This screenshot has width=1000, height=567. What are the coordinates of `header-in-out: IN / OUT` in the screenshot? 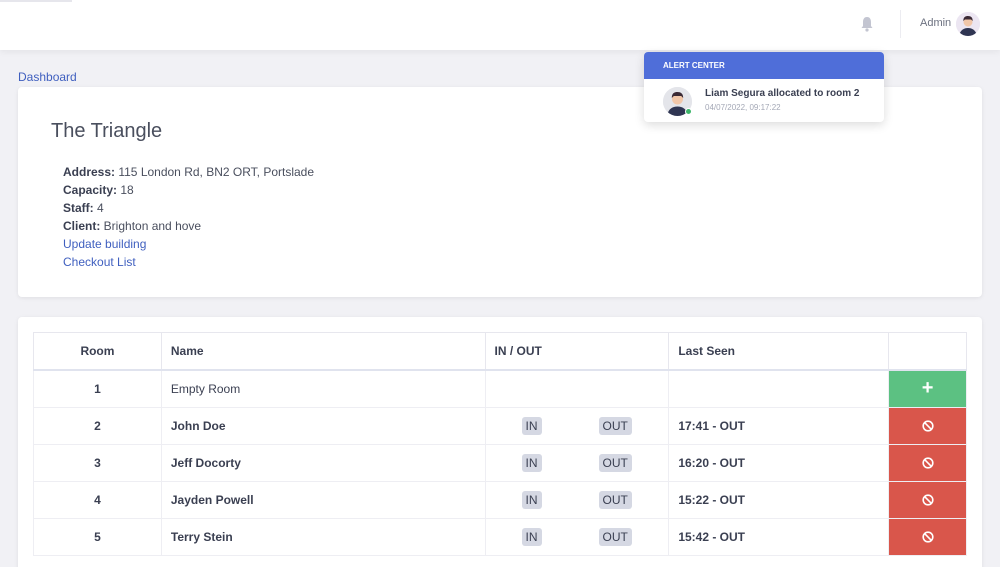 It's located at (577, 351).